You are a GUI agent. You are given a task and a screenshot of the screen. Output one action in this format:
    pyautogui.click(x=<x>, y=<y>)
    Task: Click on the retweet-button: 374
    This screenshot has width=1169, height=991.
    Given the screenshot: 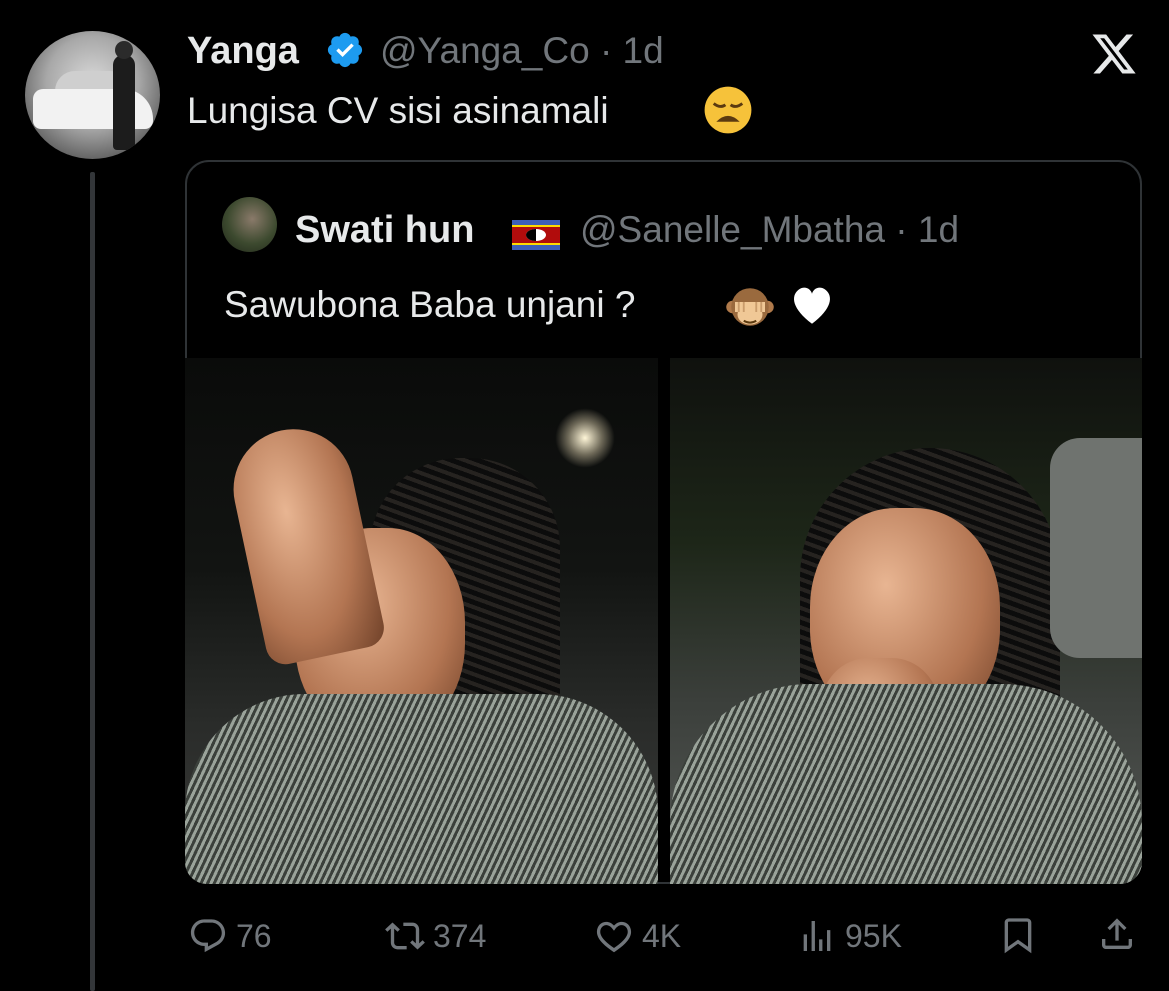 What is the action you would take?
    pyautogui.click(x=435, y=936)
    